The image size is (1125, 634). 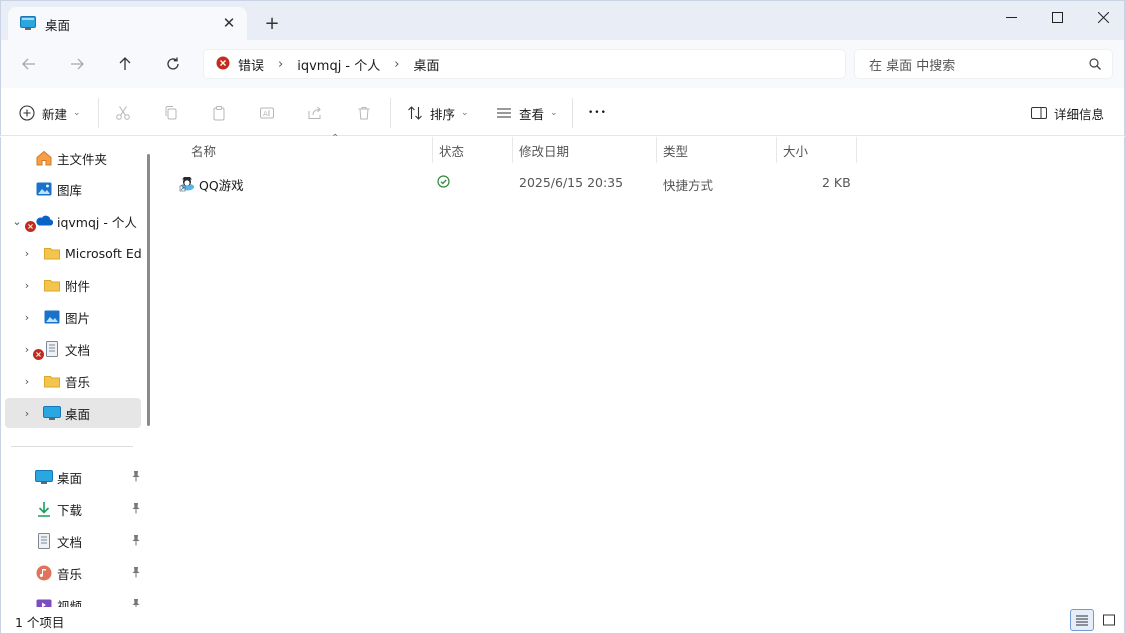 What do you see at coordinates (472, 150) in the screenshot?
I see `column-header-status: 状态` at bounding box center [472, 150].